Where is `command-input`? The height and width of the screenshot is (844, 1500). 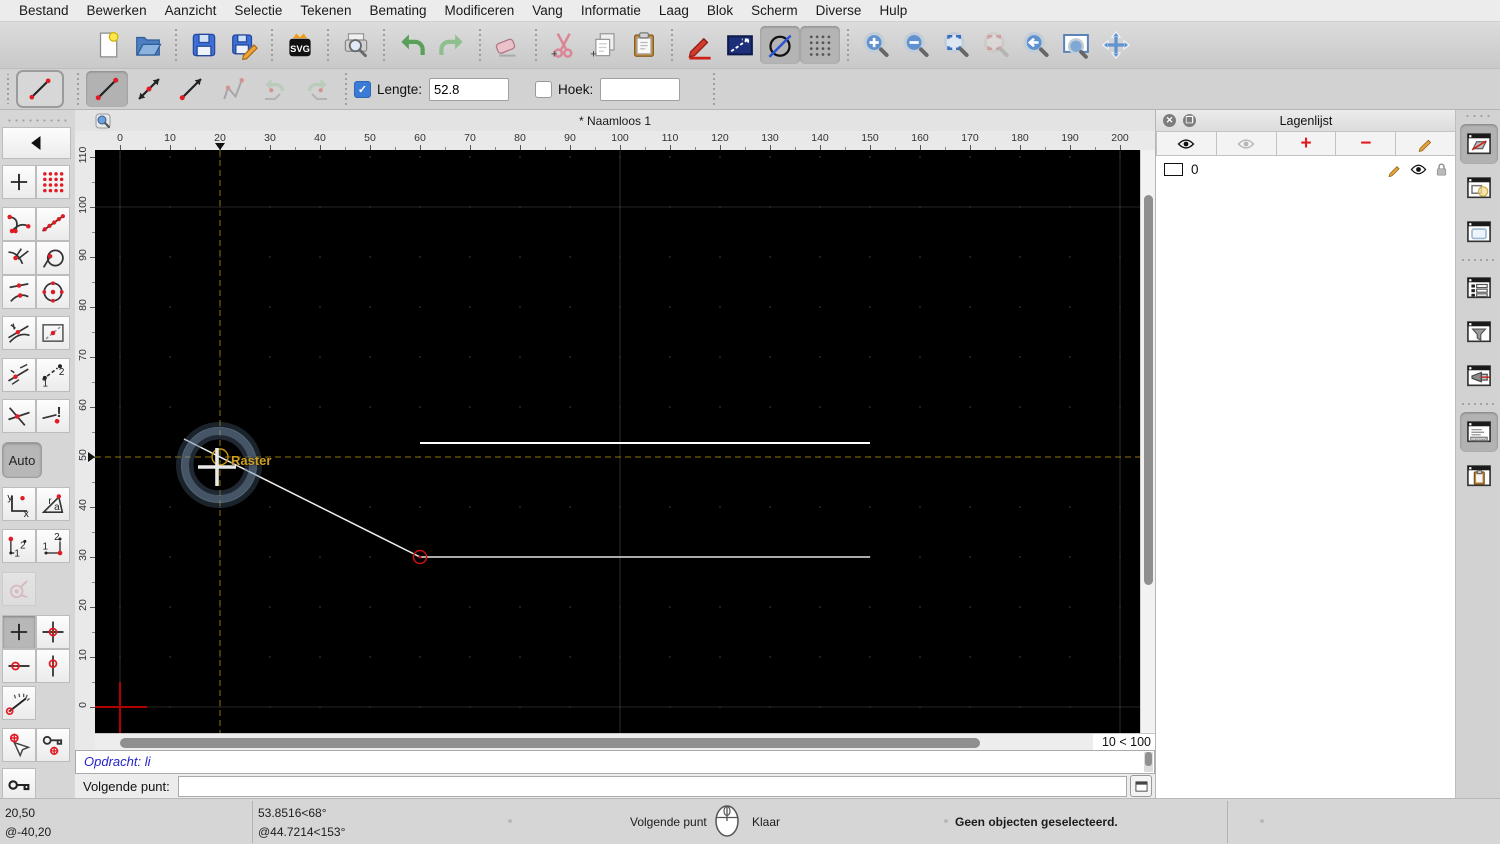
command-input is located at coordinates (652, 786).